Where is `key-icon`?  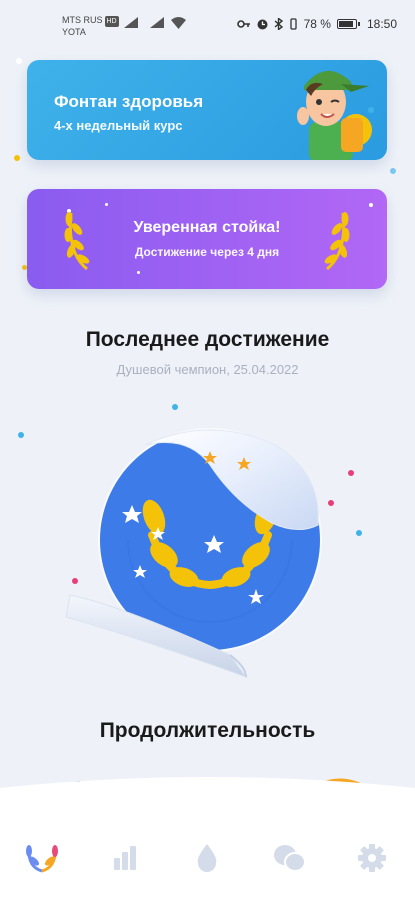 key-icon is located at coordinates (243, 24).